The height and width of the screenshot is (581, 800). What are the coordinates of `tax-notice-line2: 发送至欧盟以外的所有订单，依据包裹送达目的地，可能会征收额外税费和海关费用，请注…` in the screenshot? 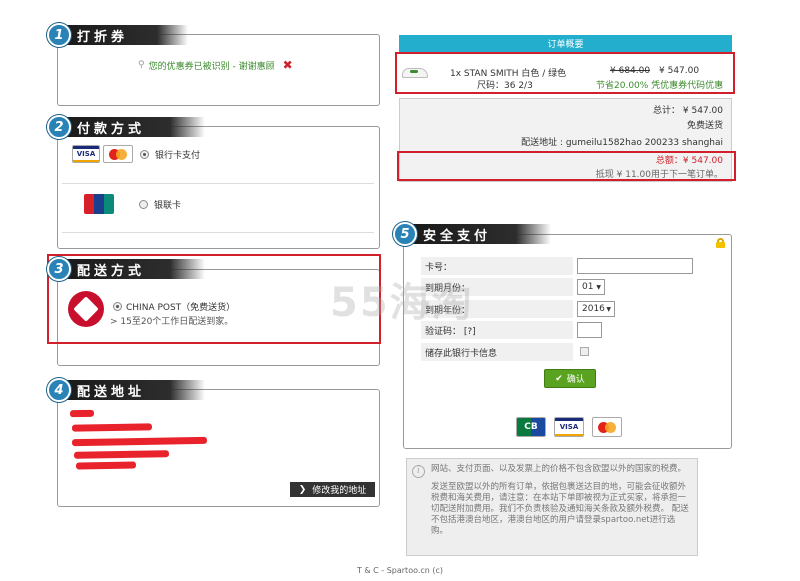 It's located at (560, 509).